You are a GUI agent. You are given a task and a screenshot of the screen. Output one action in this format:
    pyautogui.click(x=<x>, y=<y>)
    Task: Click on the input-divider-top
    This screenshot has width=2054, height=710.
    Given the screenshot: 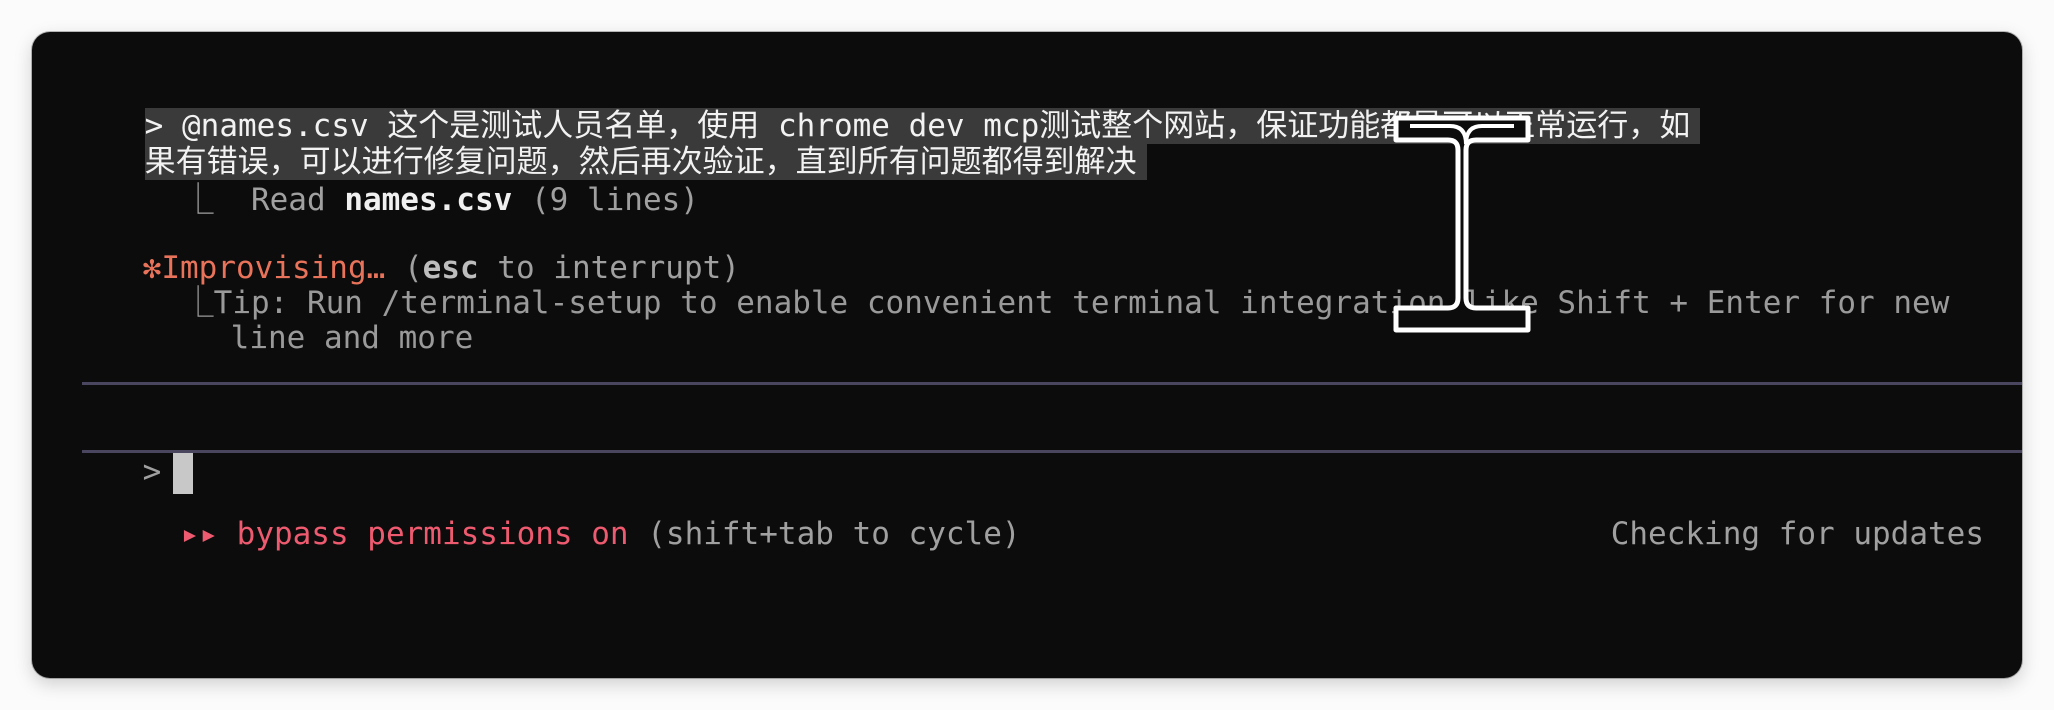 What is the action you would take?
    pyautogui.click(x=1052, y=383)
    